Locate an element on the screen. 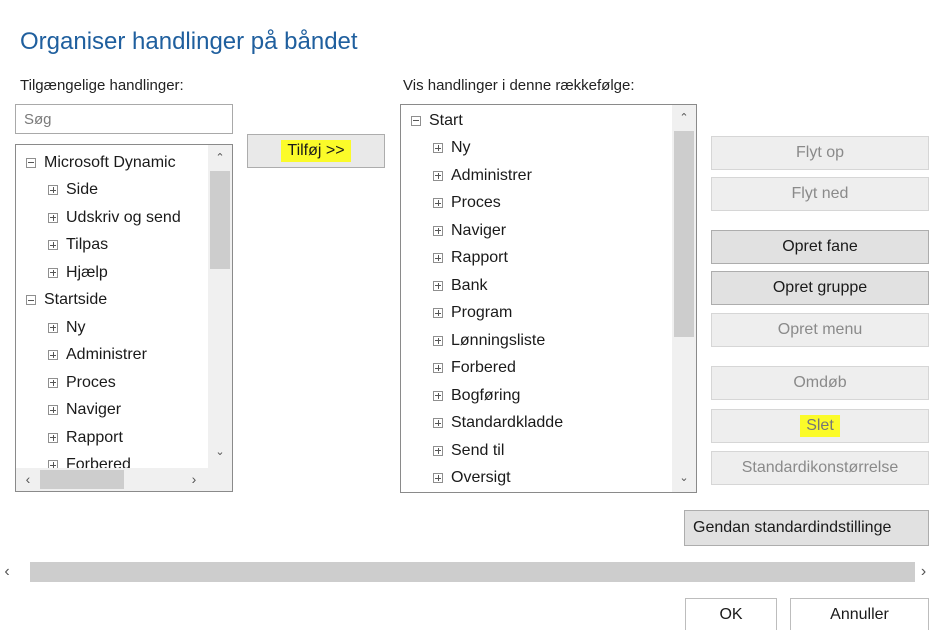  tree-item: Program is located at coordinates (472, 313).